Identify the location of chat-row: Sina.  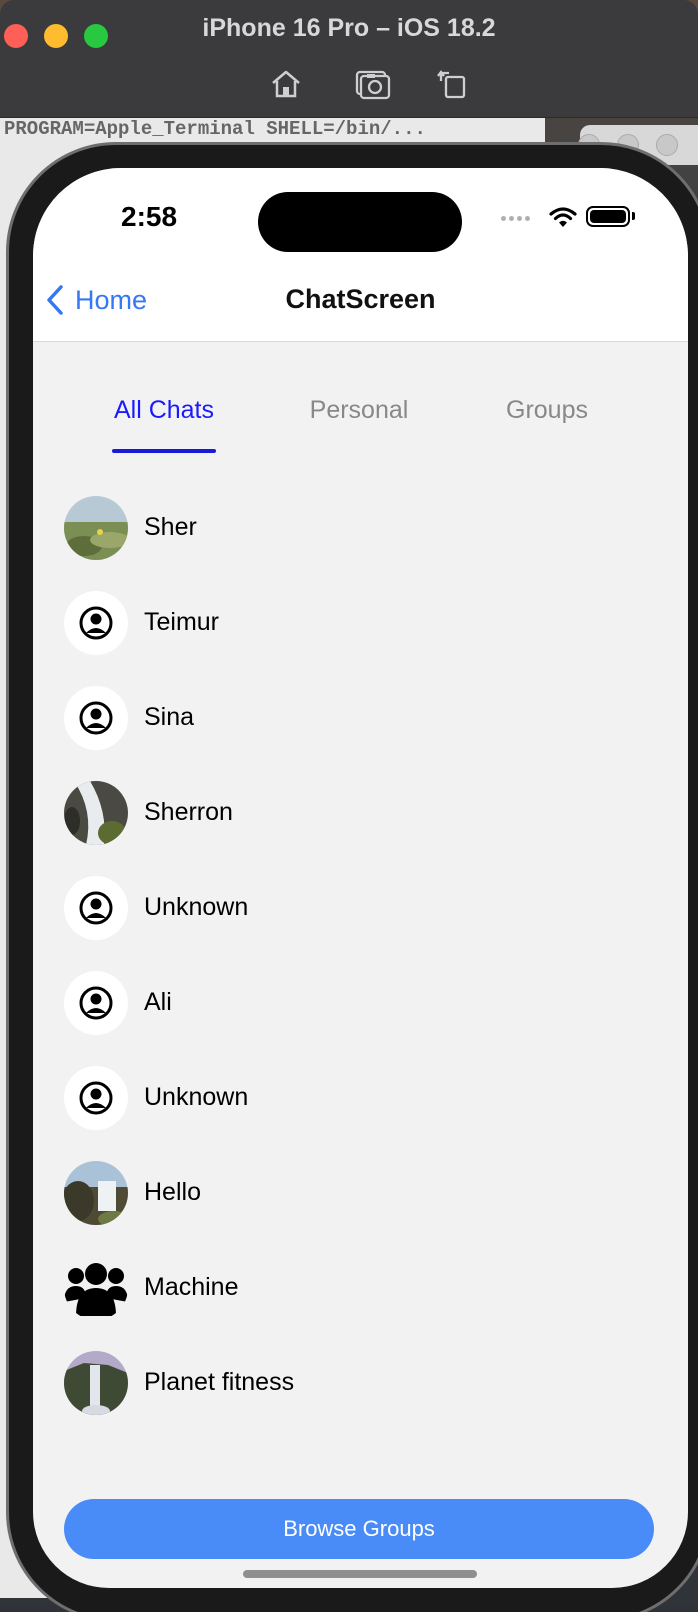
(360, 718).